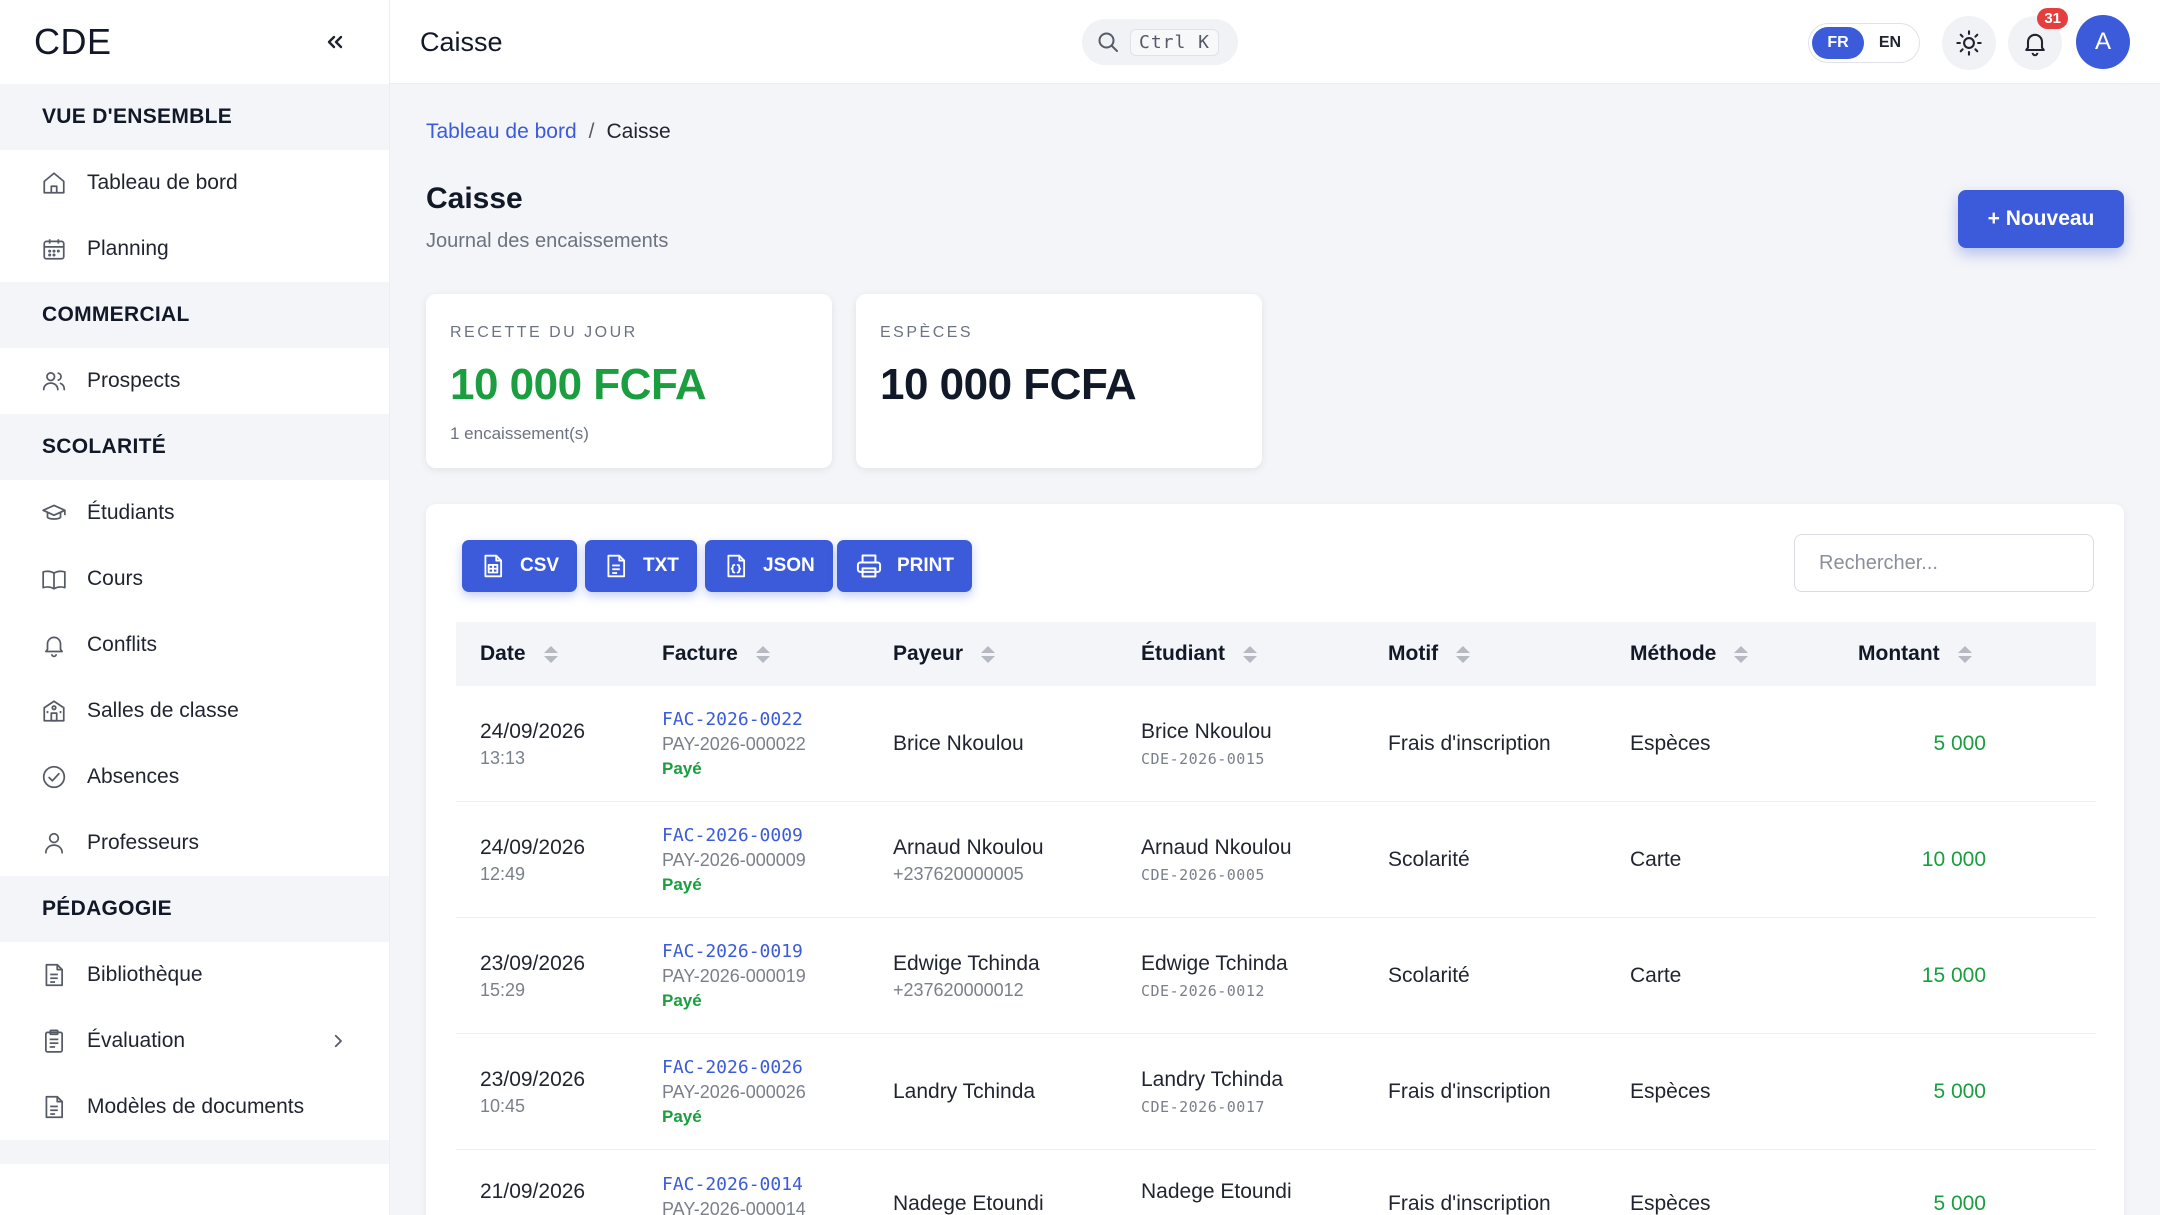  Describe the element at coordinates (540, 565) in the screenshot. I see `export-csv-label: CSV` at that location.